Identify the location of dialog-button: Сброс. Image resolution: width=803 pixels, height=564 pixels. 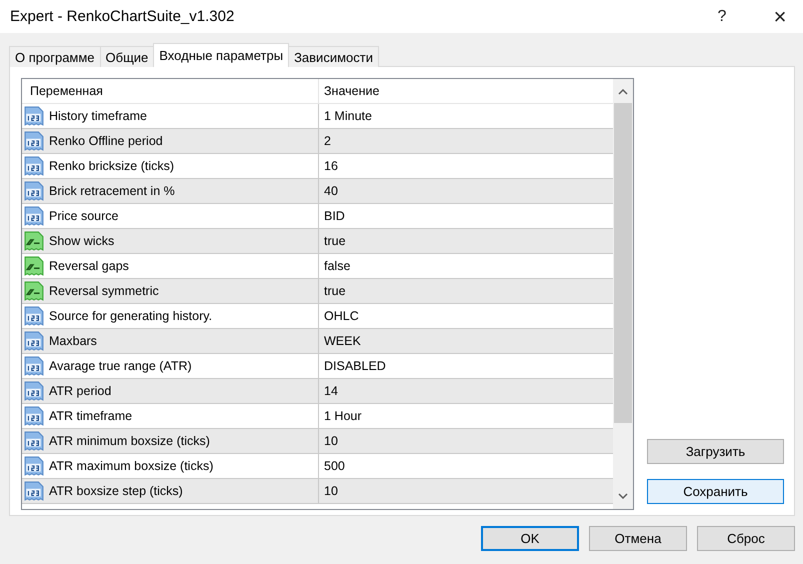
(746, 538).